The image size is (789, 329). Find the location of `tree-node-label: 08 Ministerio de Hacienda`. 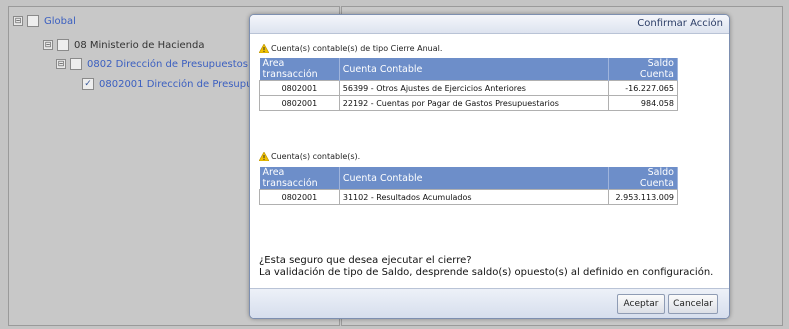

tree-node-label: 08 Ministerio de Hacienda is located at coordinates (139, 45).